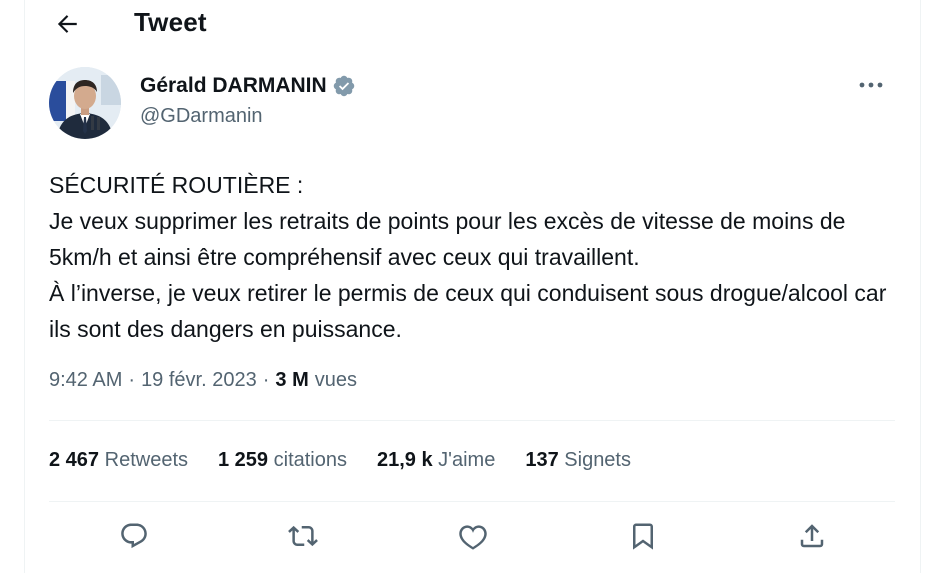  What do you see at coordinates (597, 460) in the screenshot?
I see `bookmarks-label: Signets` at bounding box center [597, 460].